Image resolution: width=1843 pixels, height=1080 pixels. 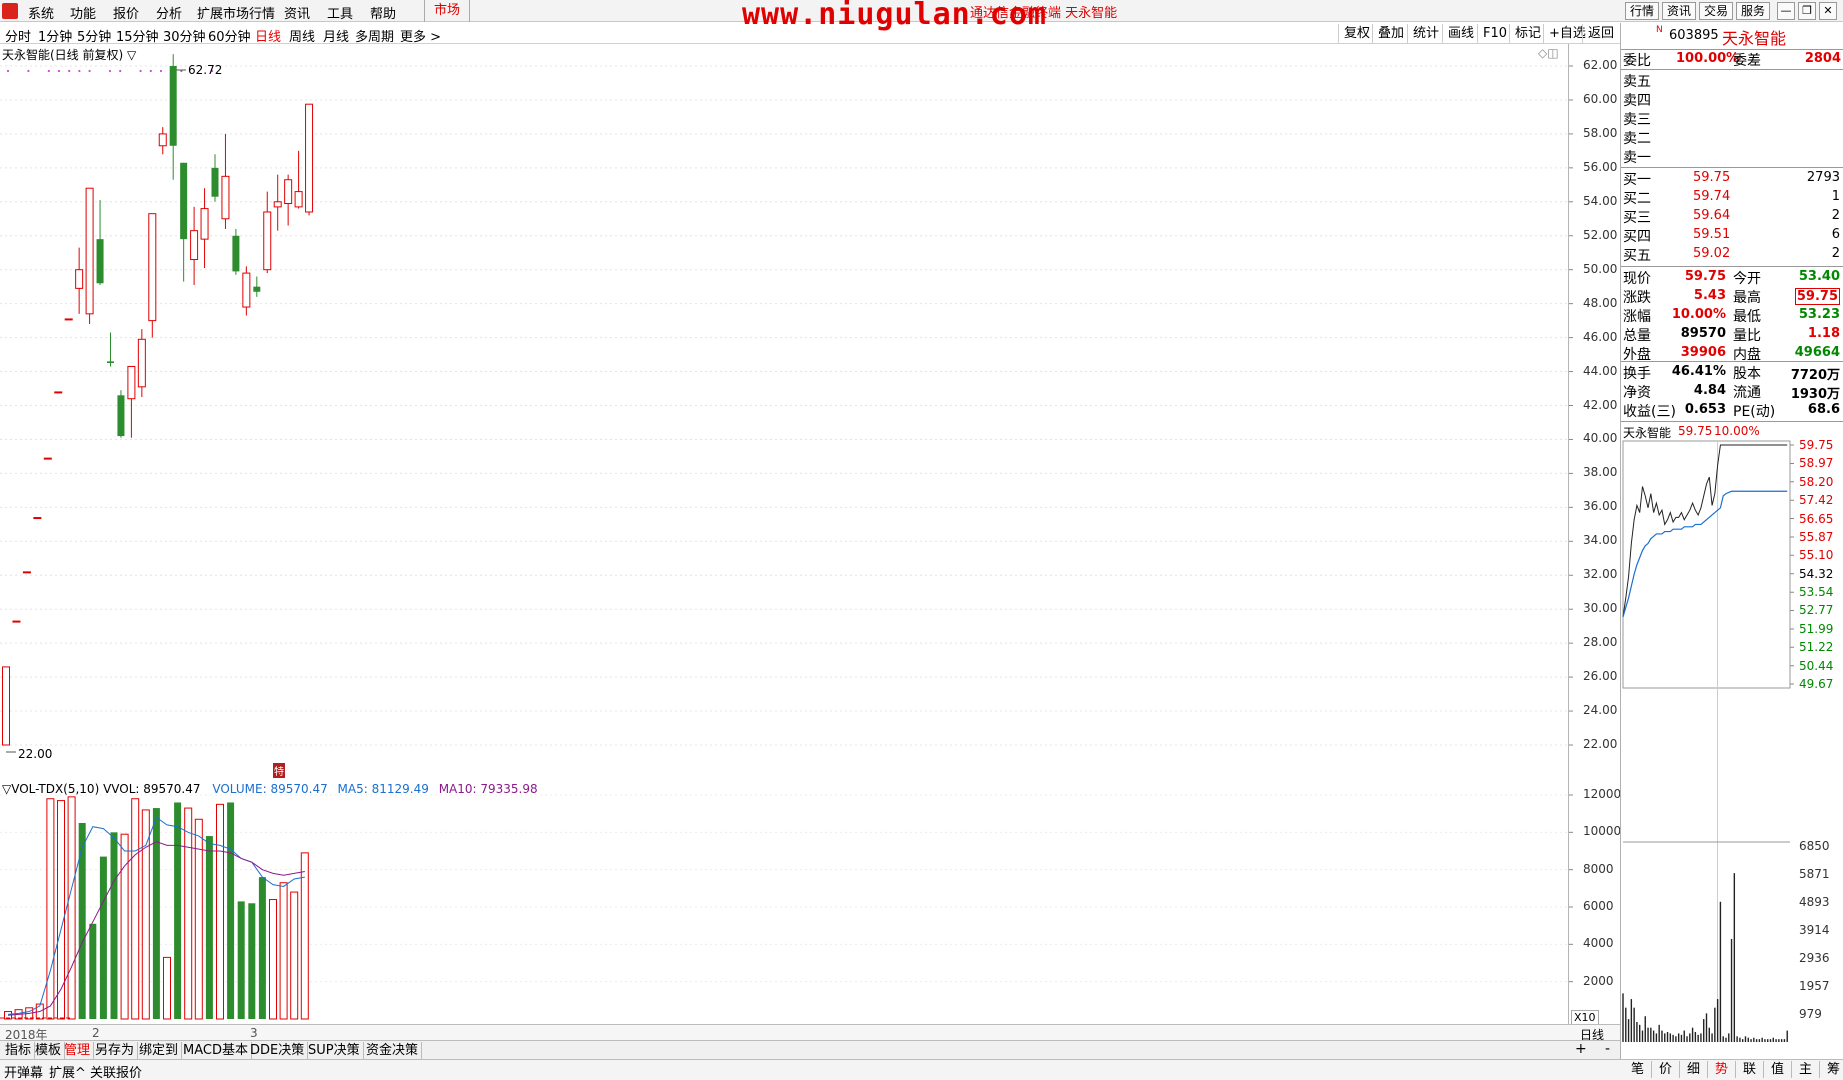 What do you see at coordinates (1816, 628) in the screenshot?
I see `mini-axis-label: 51.99` at bounding box center [1816, 628].